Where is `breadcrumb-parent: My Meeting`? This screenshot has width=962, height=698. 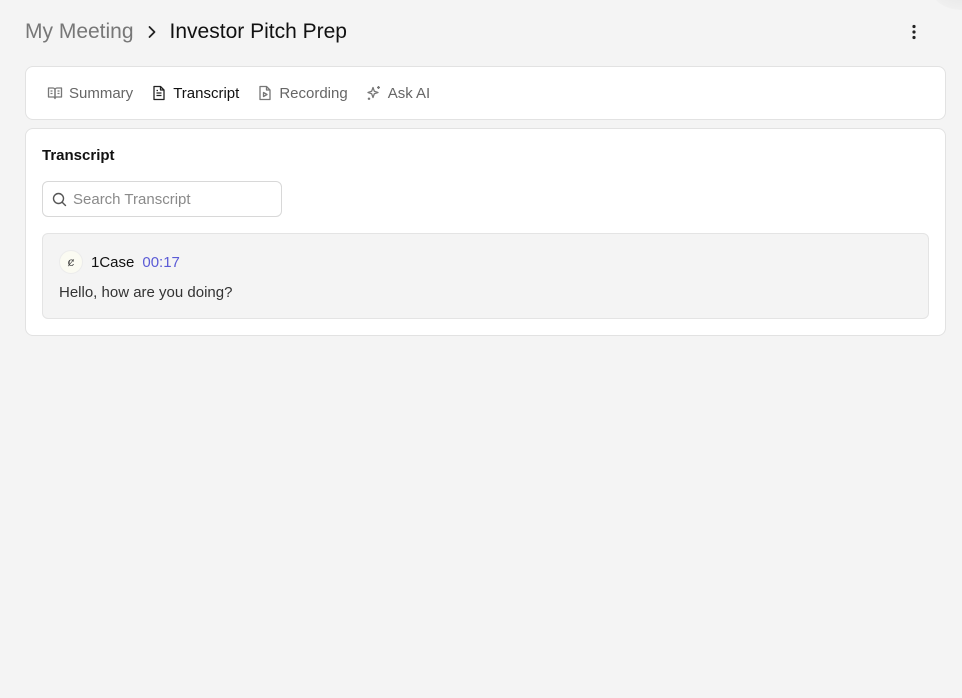 breadcrumb-parent: My Meeting is located at coordinates (79, 32).